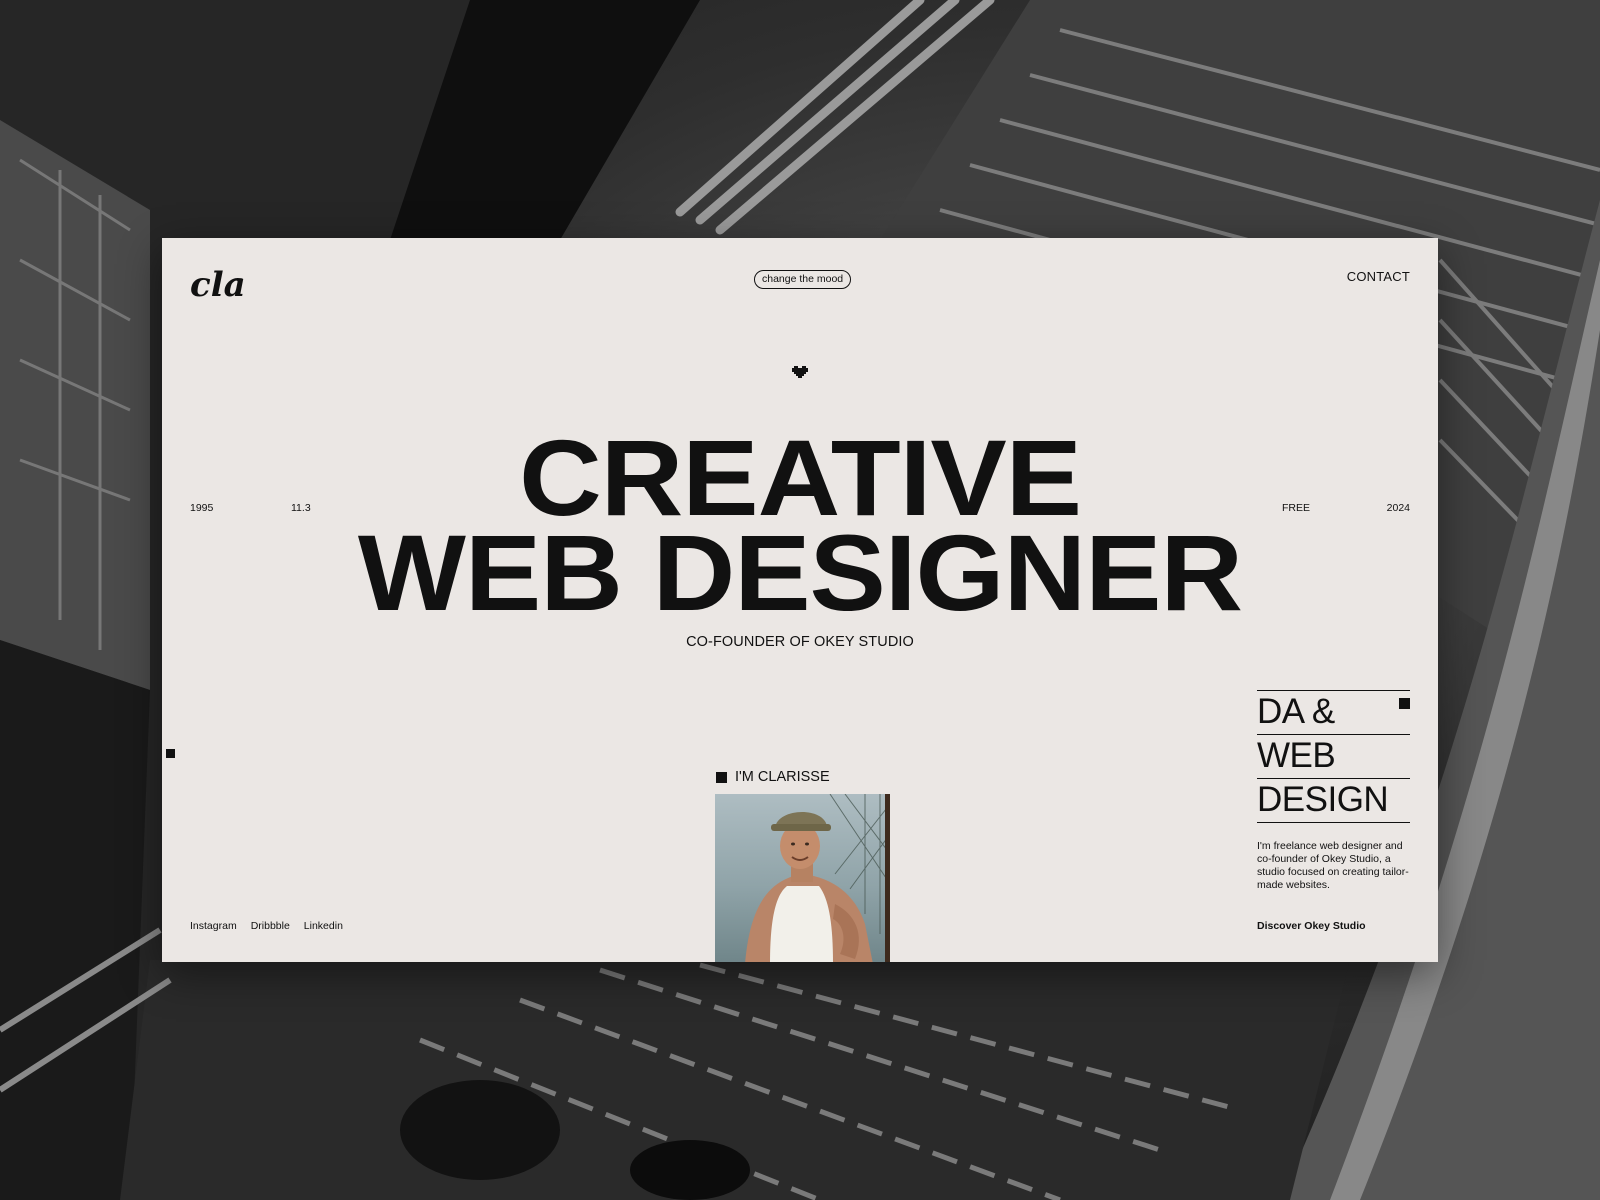 The height and width of the screenshot is (1200, 1600). Describe the element at coordinates (270, 926) in the screenshot. I see `dribbble-link: Dribbble` at that location.